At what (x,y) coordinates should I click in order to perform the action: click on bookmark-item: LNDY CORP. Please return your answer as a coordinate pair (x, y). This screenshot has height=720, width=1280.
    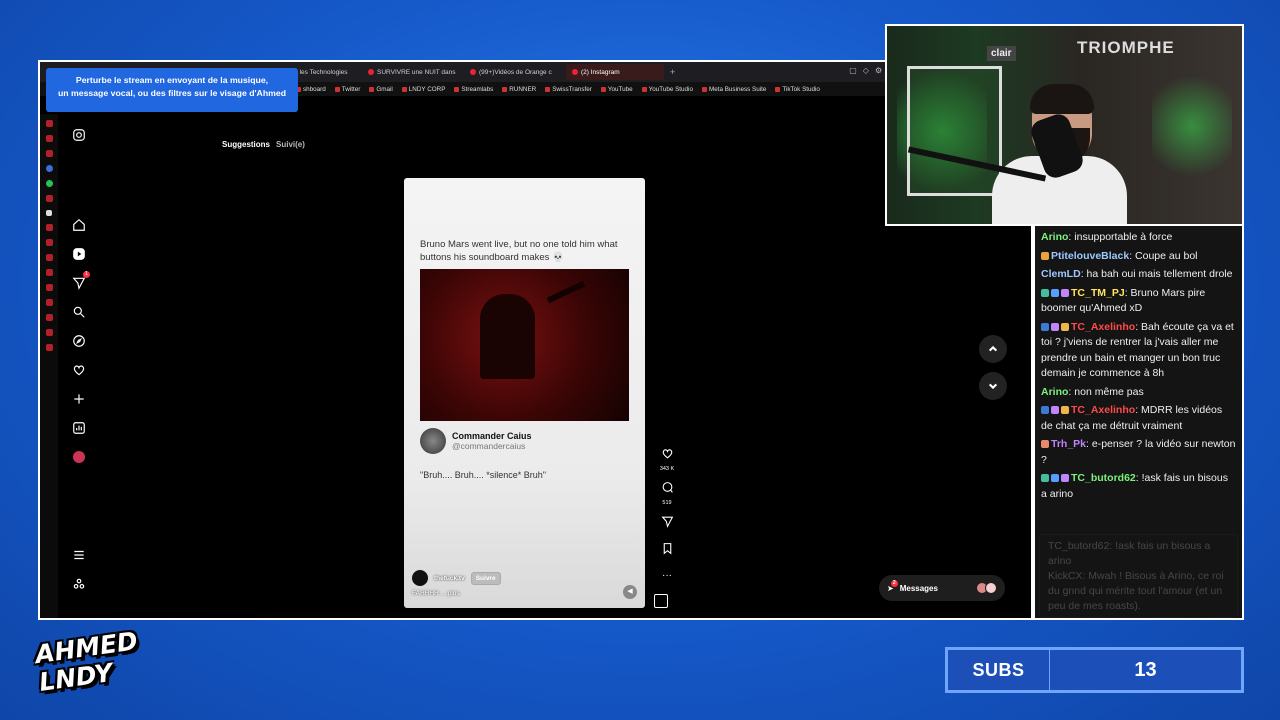
    Looking at the image, I should click on (423, 89).